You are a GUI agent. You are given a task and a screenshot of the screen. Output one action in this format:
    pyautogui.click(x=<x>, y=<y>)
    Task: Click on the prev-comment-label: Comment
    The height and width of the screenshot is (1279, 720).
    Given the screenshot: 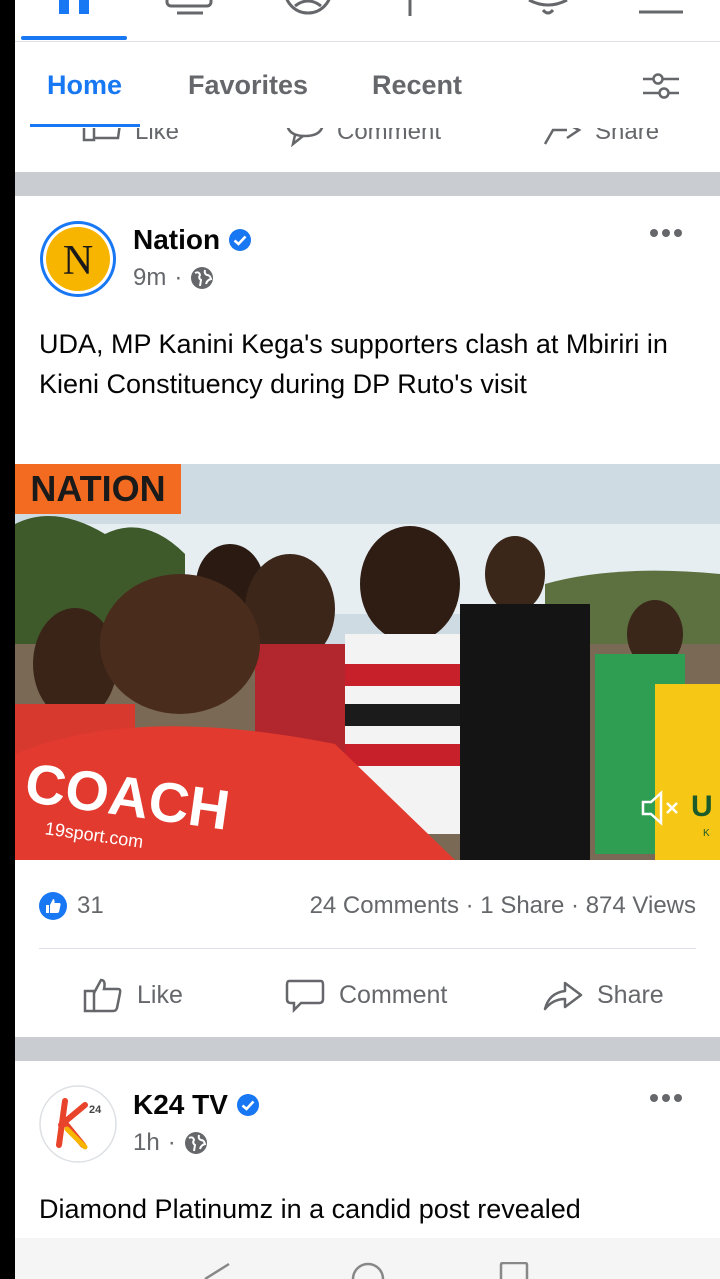 What is the action you would take?
    pyautogui.click(x=389, y=137)
    